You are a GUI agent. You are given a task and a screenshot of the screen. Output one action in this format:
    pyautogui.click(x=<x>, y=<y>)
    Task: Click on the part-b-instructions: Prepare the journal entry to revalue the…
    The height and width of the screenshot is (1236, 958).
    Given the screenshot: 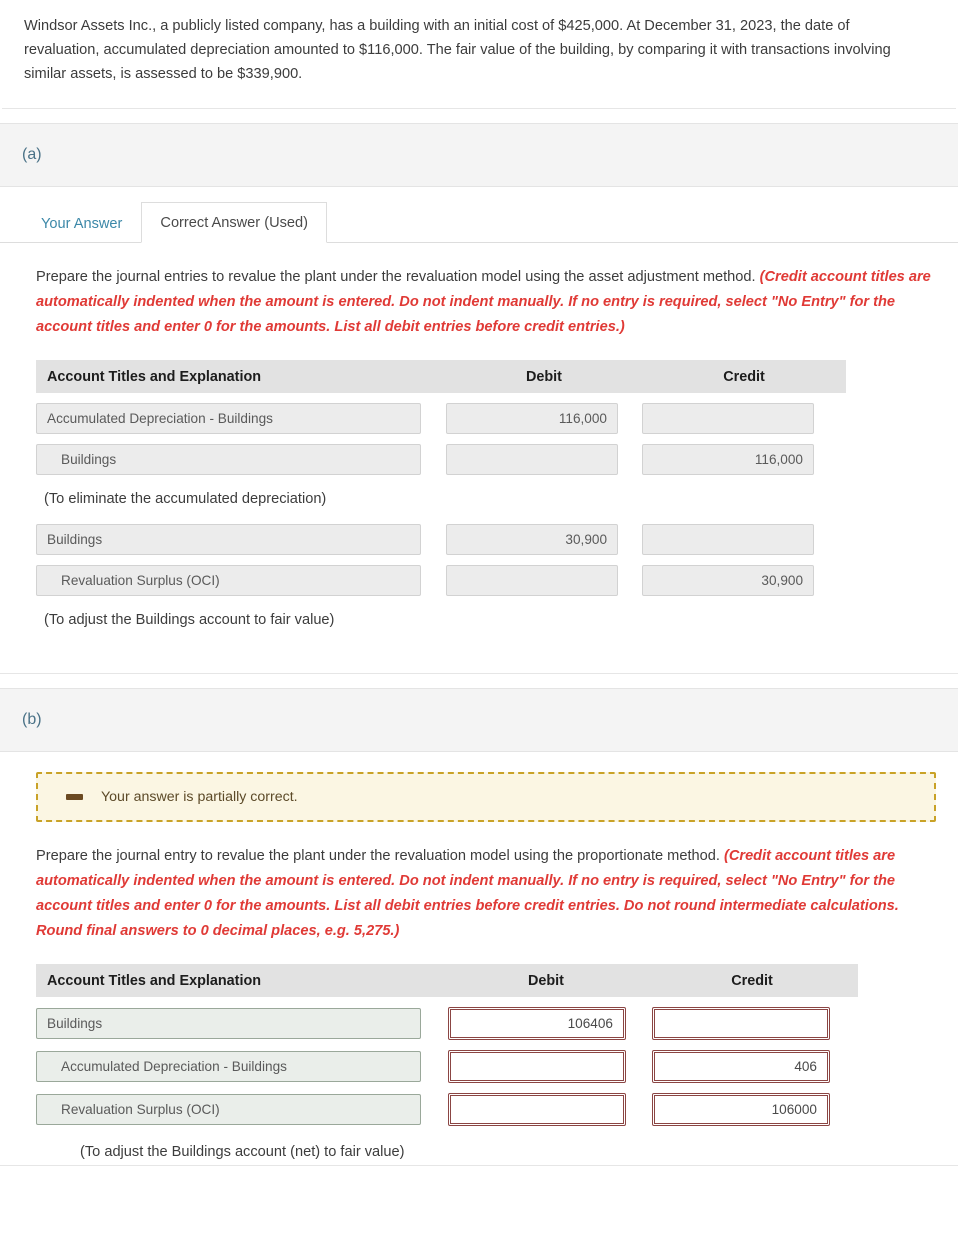 What is the action you would take?
    pyautogui.click(x=479, y=883)
    